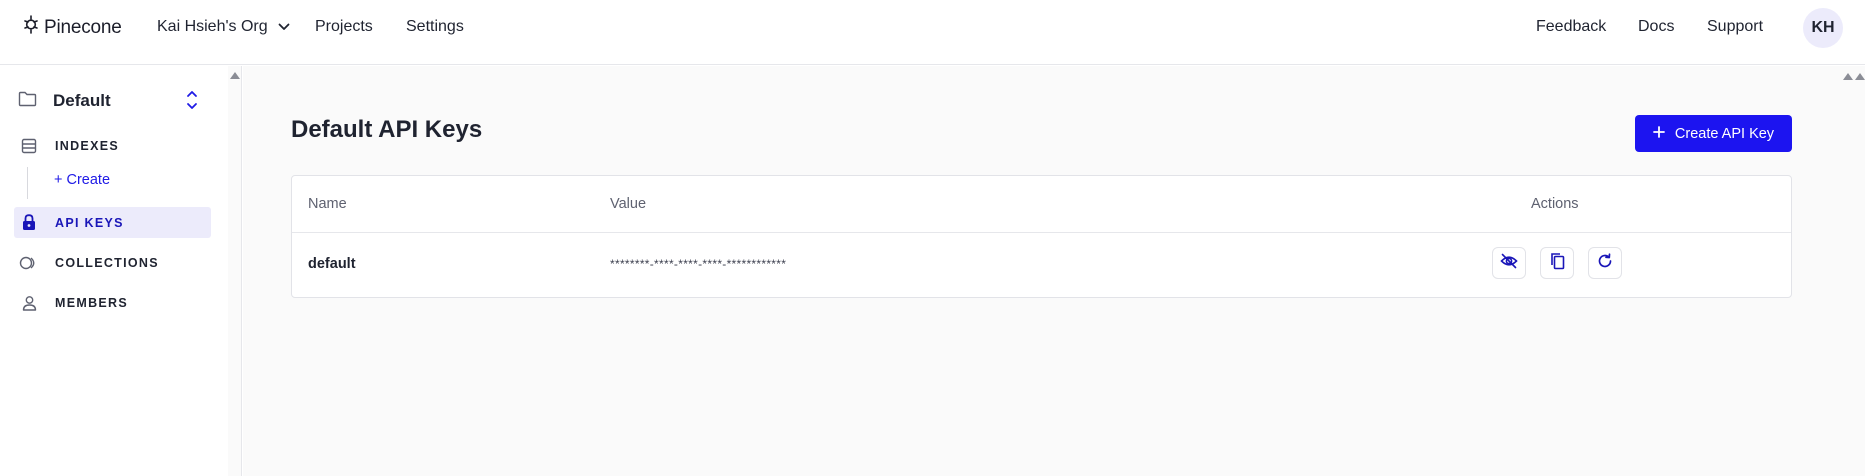 Image resolution: width=1865 pixels, height=476 pixels. Describe the element at coordinates (1659, 133) in the screenshot. I see `plus-icon` at that location.